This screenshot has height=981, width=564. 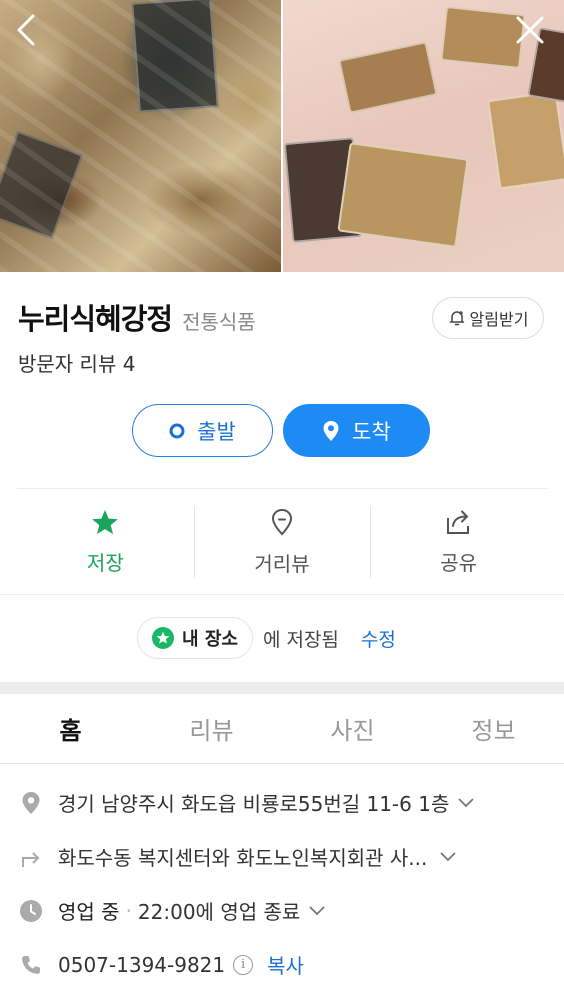 I want to click on saved-text: 에 저장됨, so click(x=300, y=639).